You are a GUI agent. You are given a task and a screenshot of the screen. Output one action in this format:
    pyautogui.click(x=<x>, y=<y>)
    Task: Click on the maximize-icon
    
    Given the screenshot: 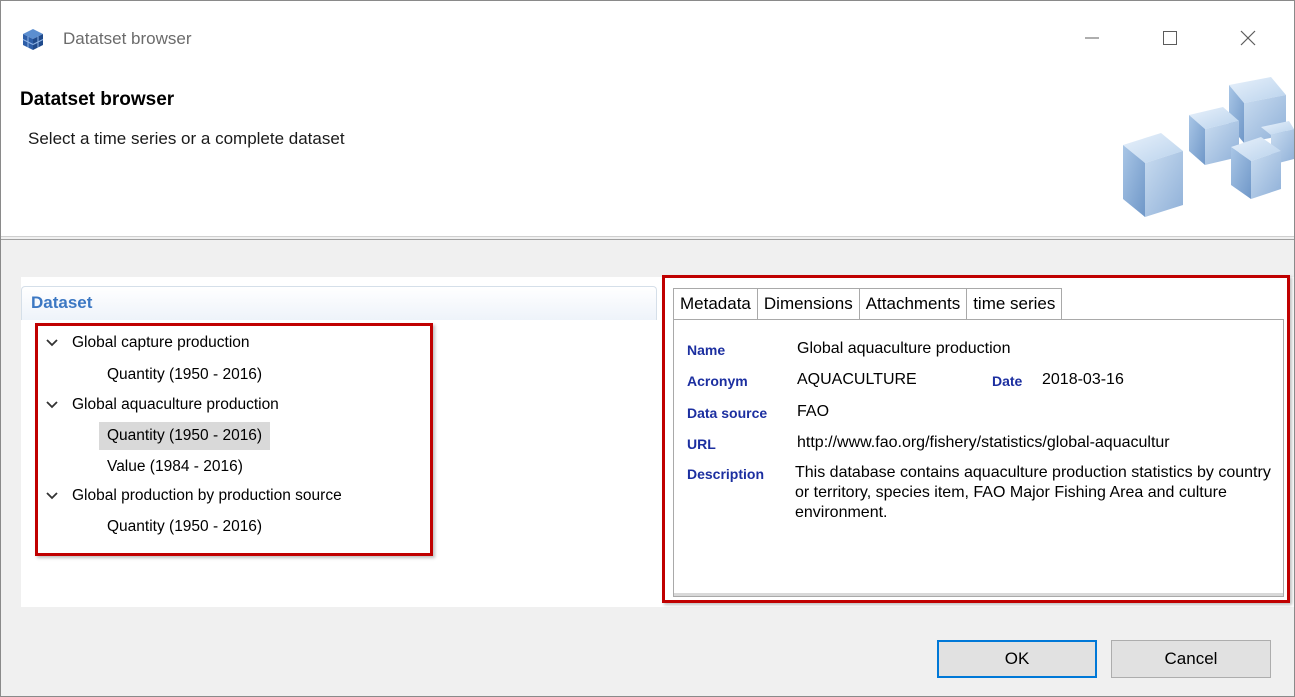 What is the action you would take?
    pyautogui.click(x=1170, y=38)
    